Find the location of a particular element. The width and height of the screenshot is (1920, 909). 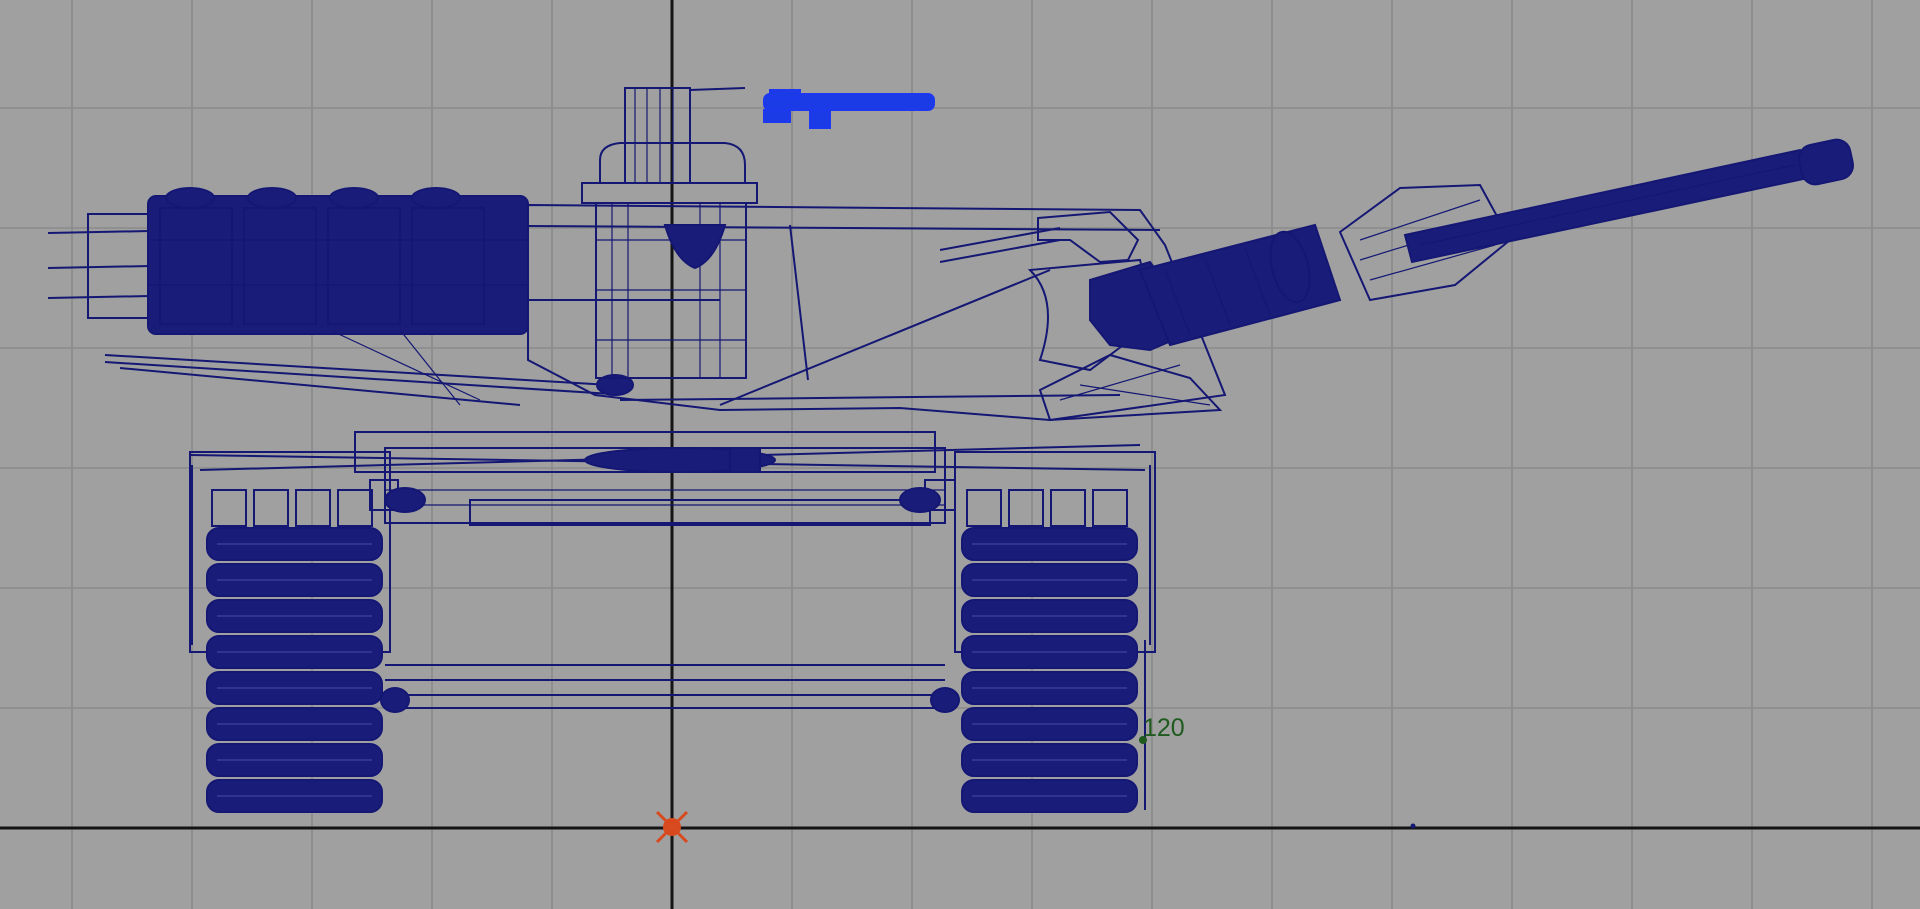

rear-rods is located at coordinates (99, 266).